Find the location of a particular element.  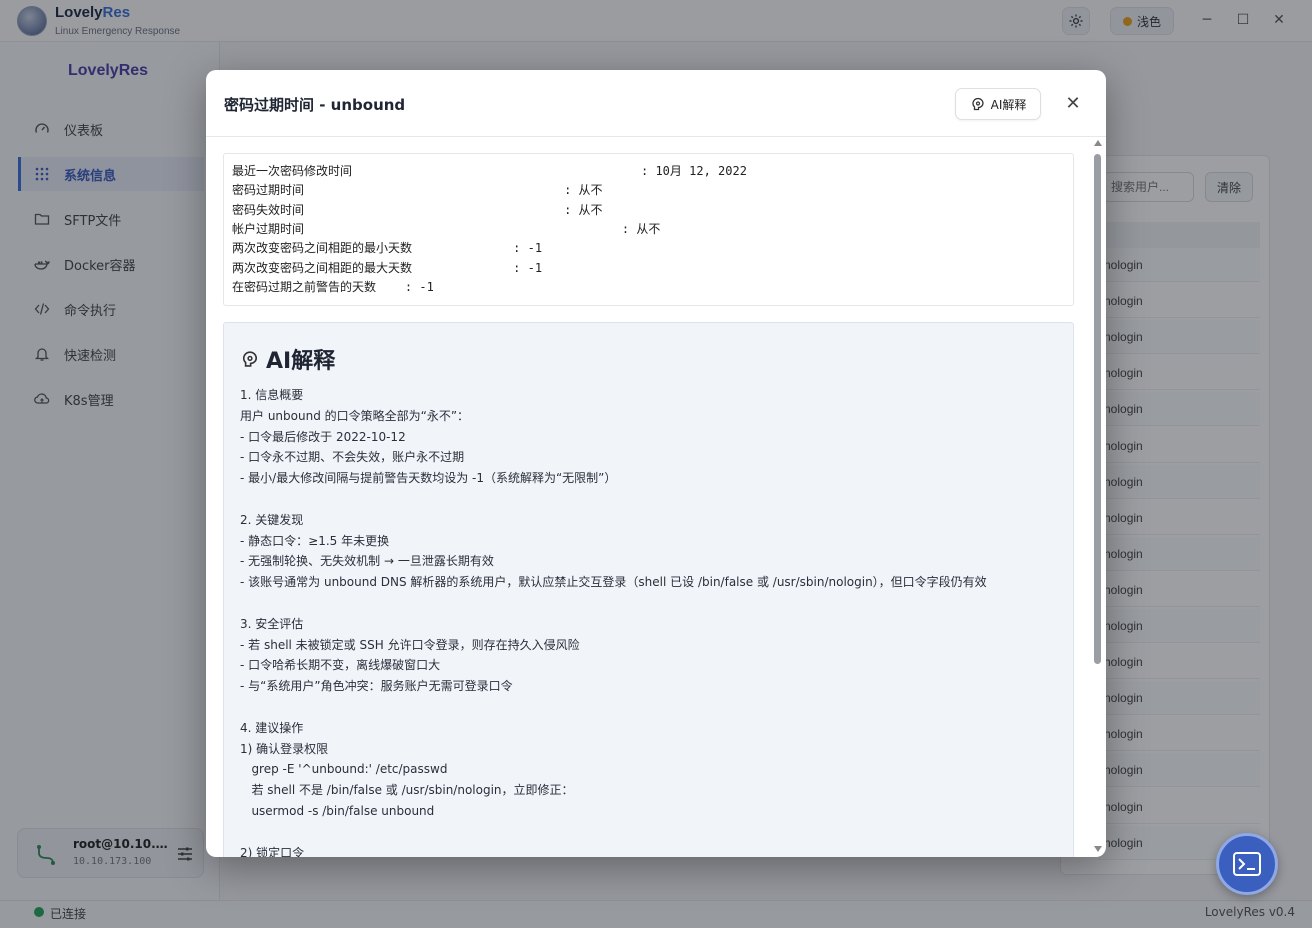

terminal-icon is located at coordinates (1247, 864).